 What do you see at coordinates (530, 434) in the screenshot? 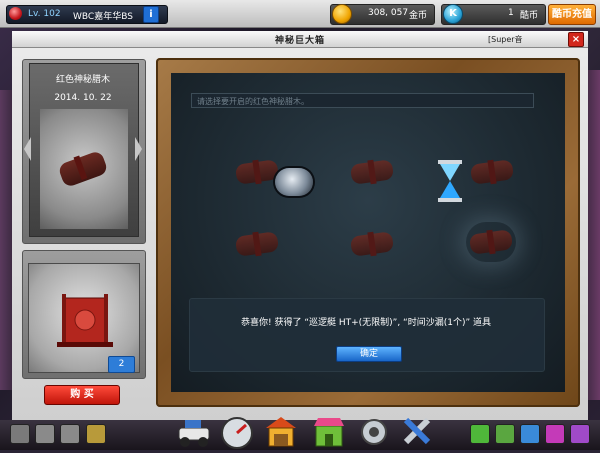
I see `mail-icon` at bounding box center [530, 434].